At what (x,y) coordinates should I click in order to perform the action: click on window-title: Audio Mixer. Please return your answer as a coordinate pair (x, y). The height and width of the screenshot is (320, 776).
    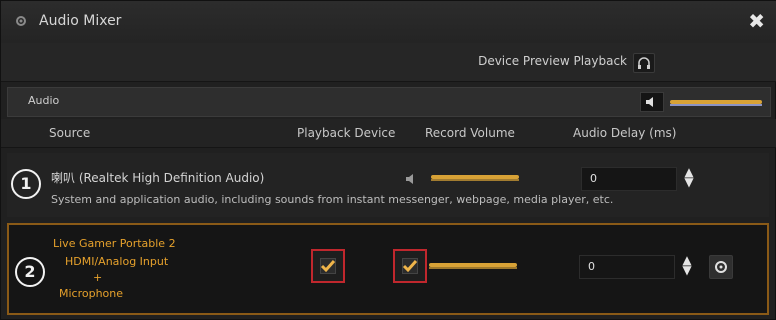
    Looking at the image, I should click on (80, 21).